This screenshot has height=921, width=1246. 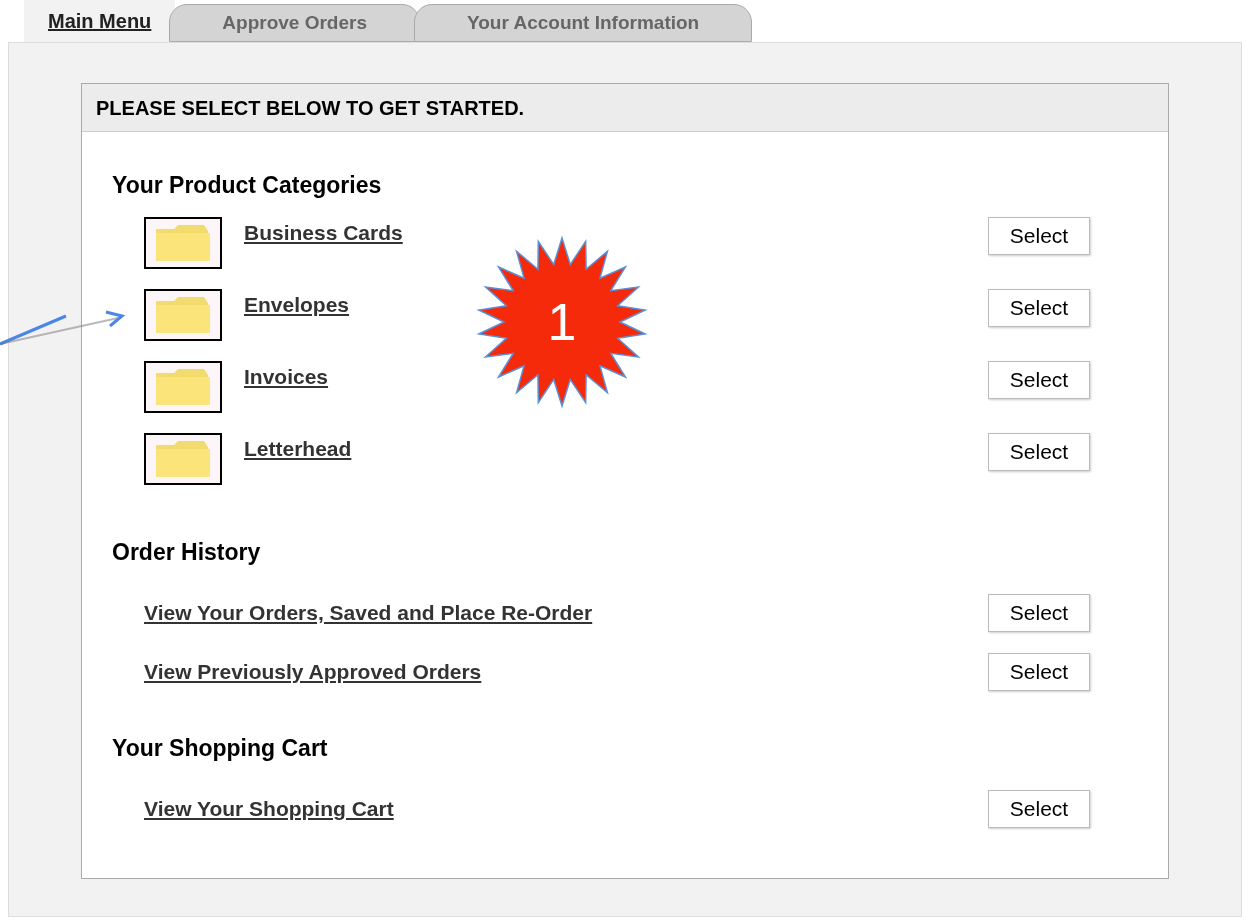 I want to click on category-link: View Previously Approved Orders, so click(x=313, y=671).